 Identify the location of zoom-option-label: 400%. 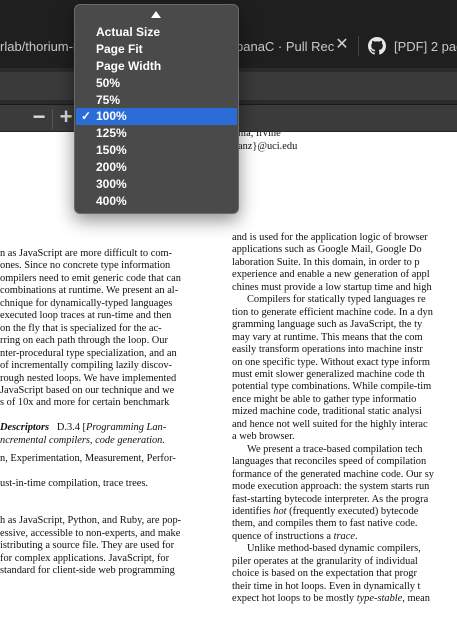
(111, 200).